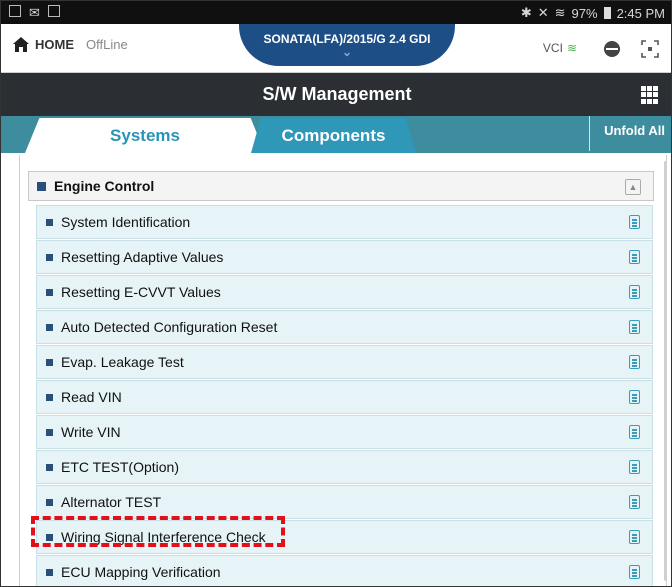 This screenshot has width=672, height=587. I want to click on list-item-label: Resetting Adaptive Values, so click(142, 257).